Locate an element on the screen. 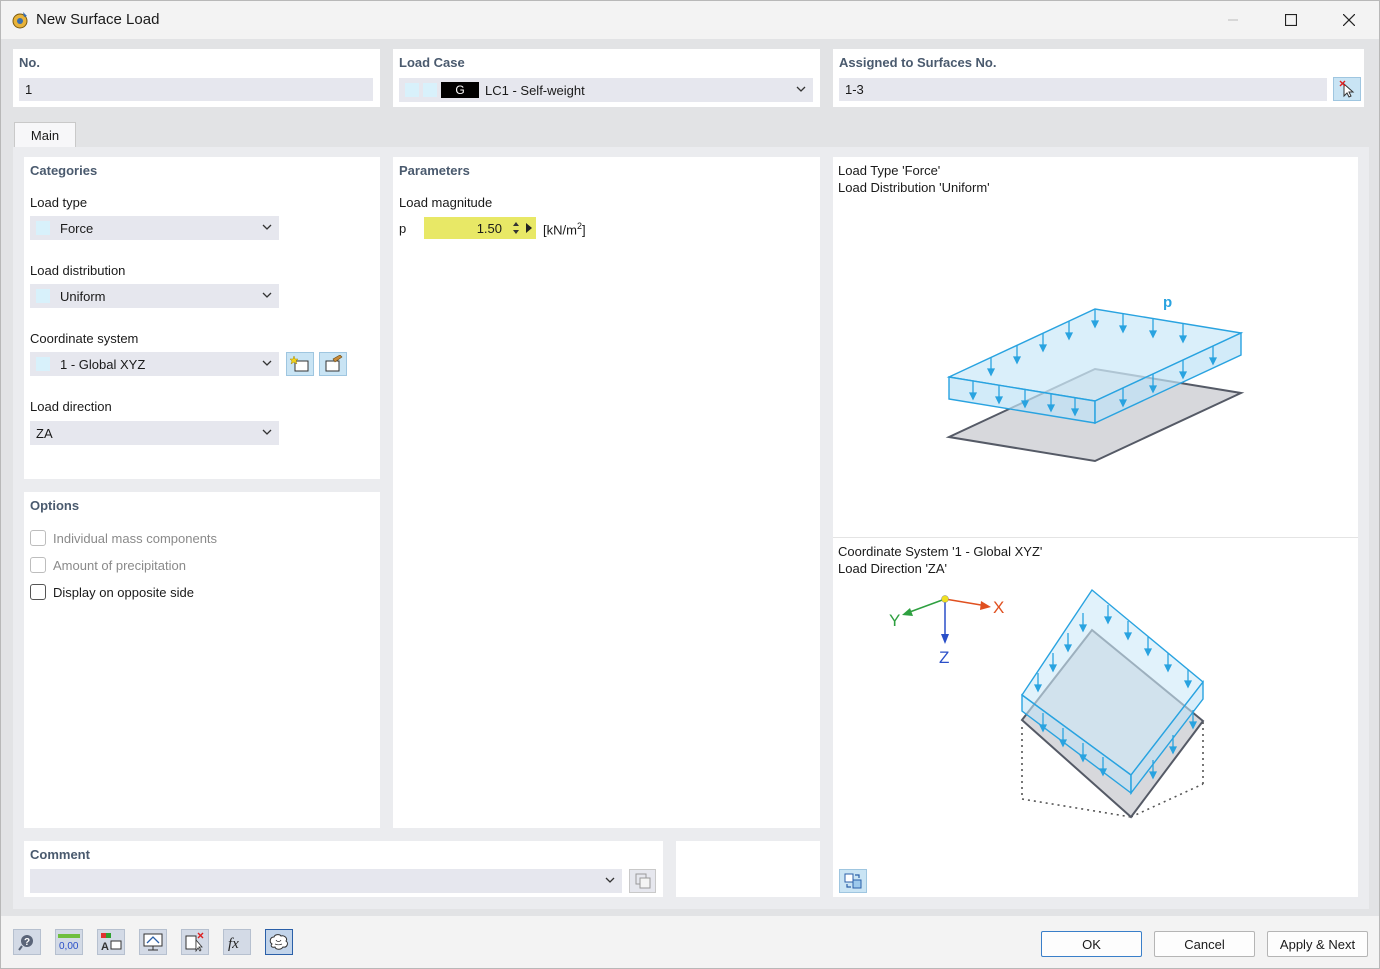 This screenshot has height=969, width=1380. assigned-value: 1-3 is located at coordinates (854, 89).